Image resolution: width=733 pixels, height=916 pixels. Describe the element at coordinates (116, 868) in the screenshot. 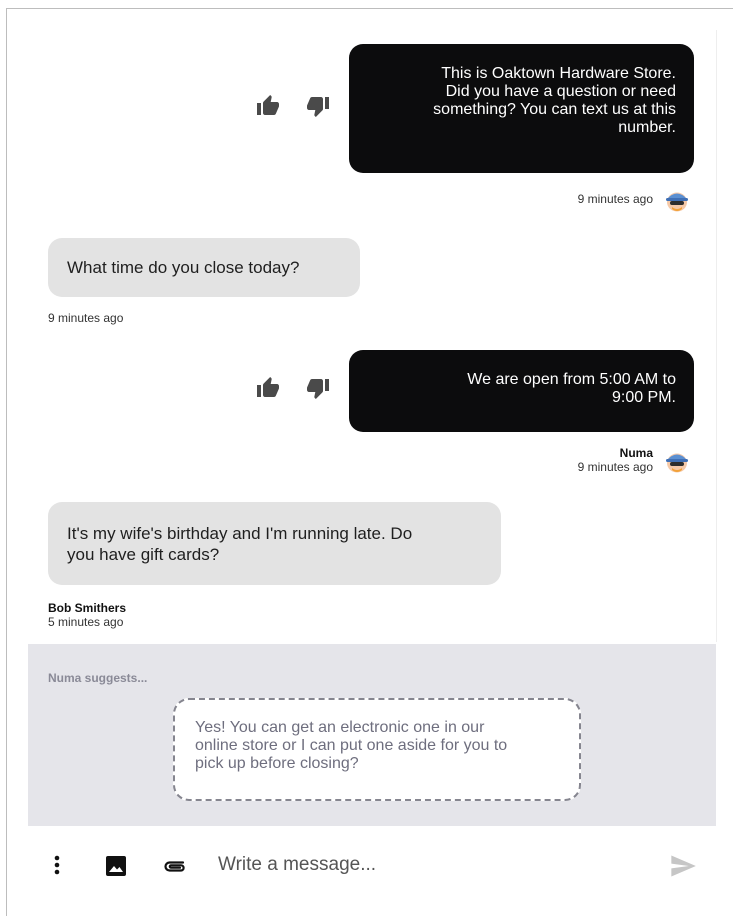

I see `image-icon` at that location.